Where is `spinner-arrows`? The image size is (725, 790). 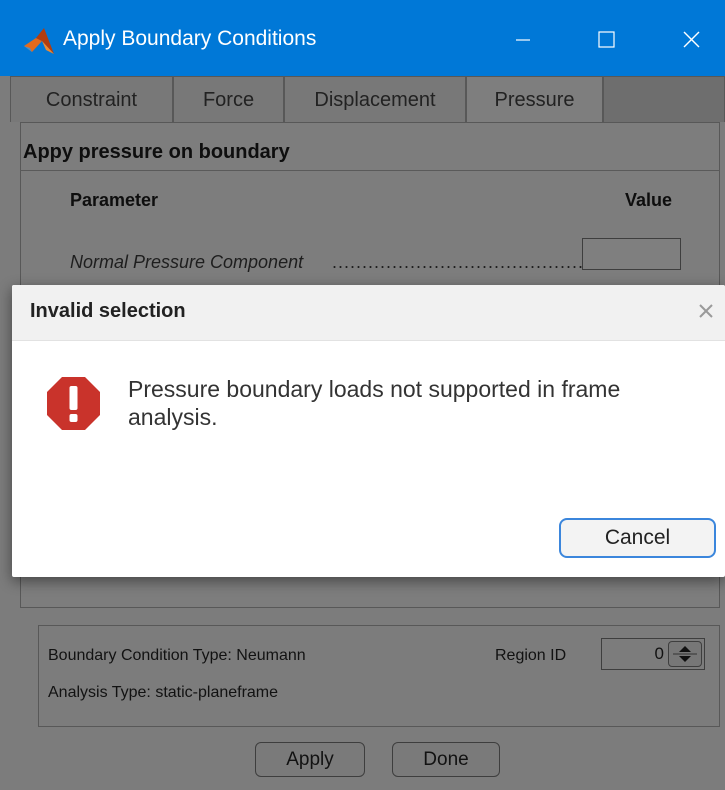
spinner-arrows is located at coordinates (685, 654).